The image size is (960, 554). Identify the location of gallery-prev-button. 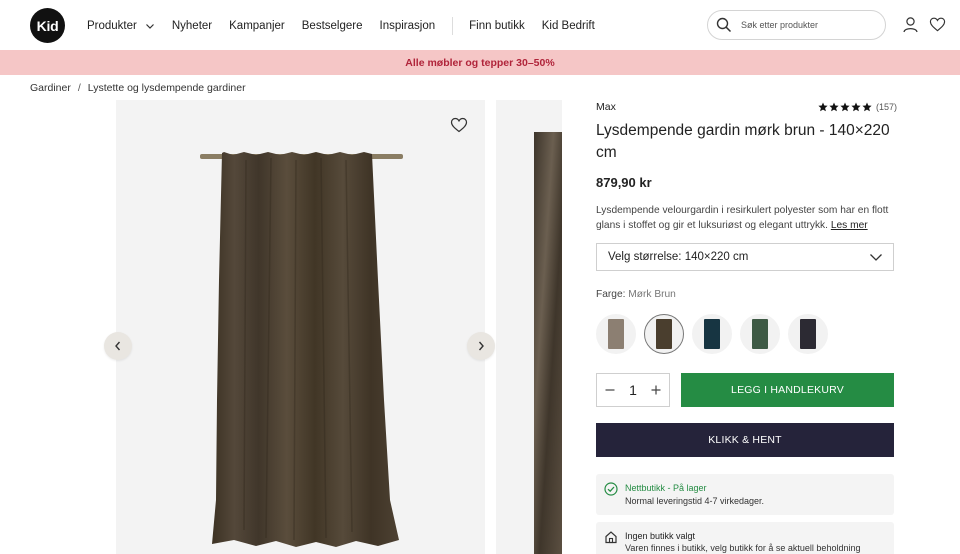
(118, 346).